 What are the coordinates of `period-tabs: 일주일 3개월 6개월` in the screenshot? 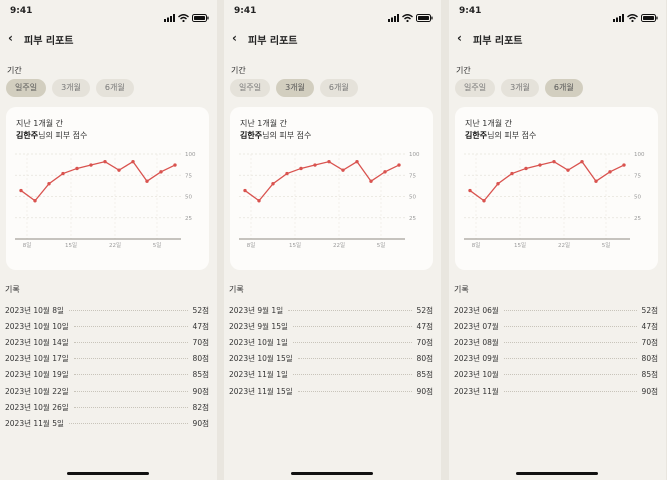 It's located at (70, 88).